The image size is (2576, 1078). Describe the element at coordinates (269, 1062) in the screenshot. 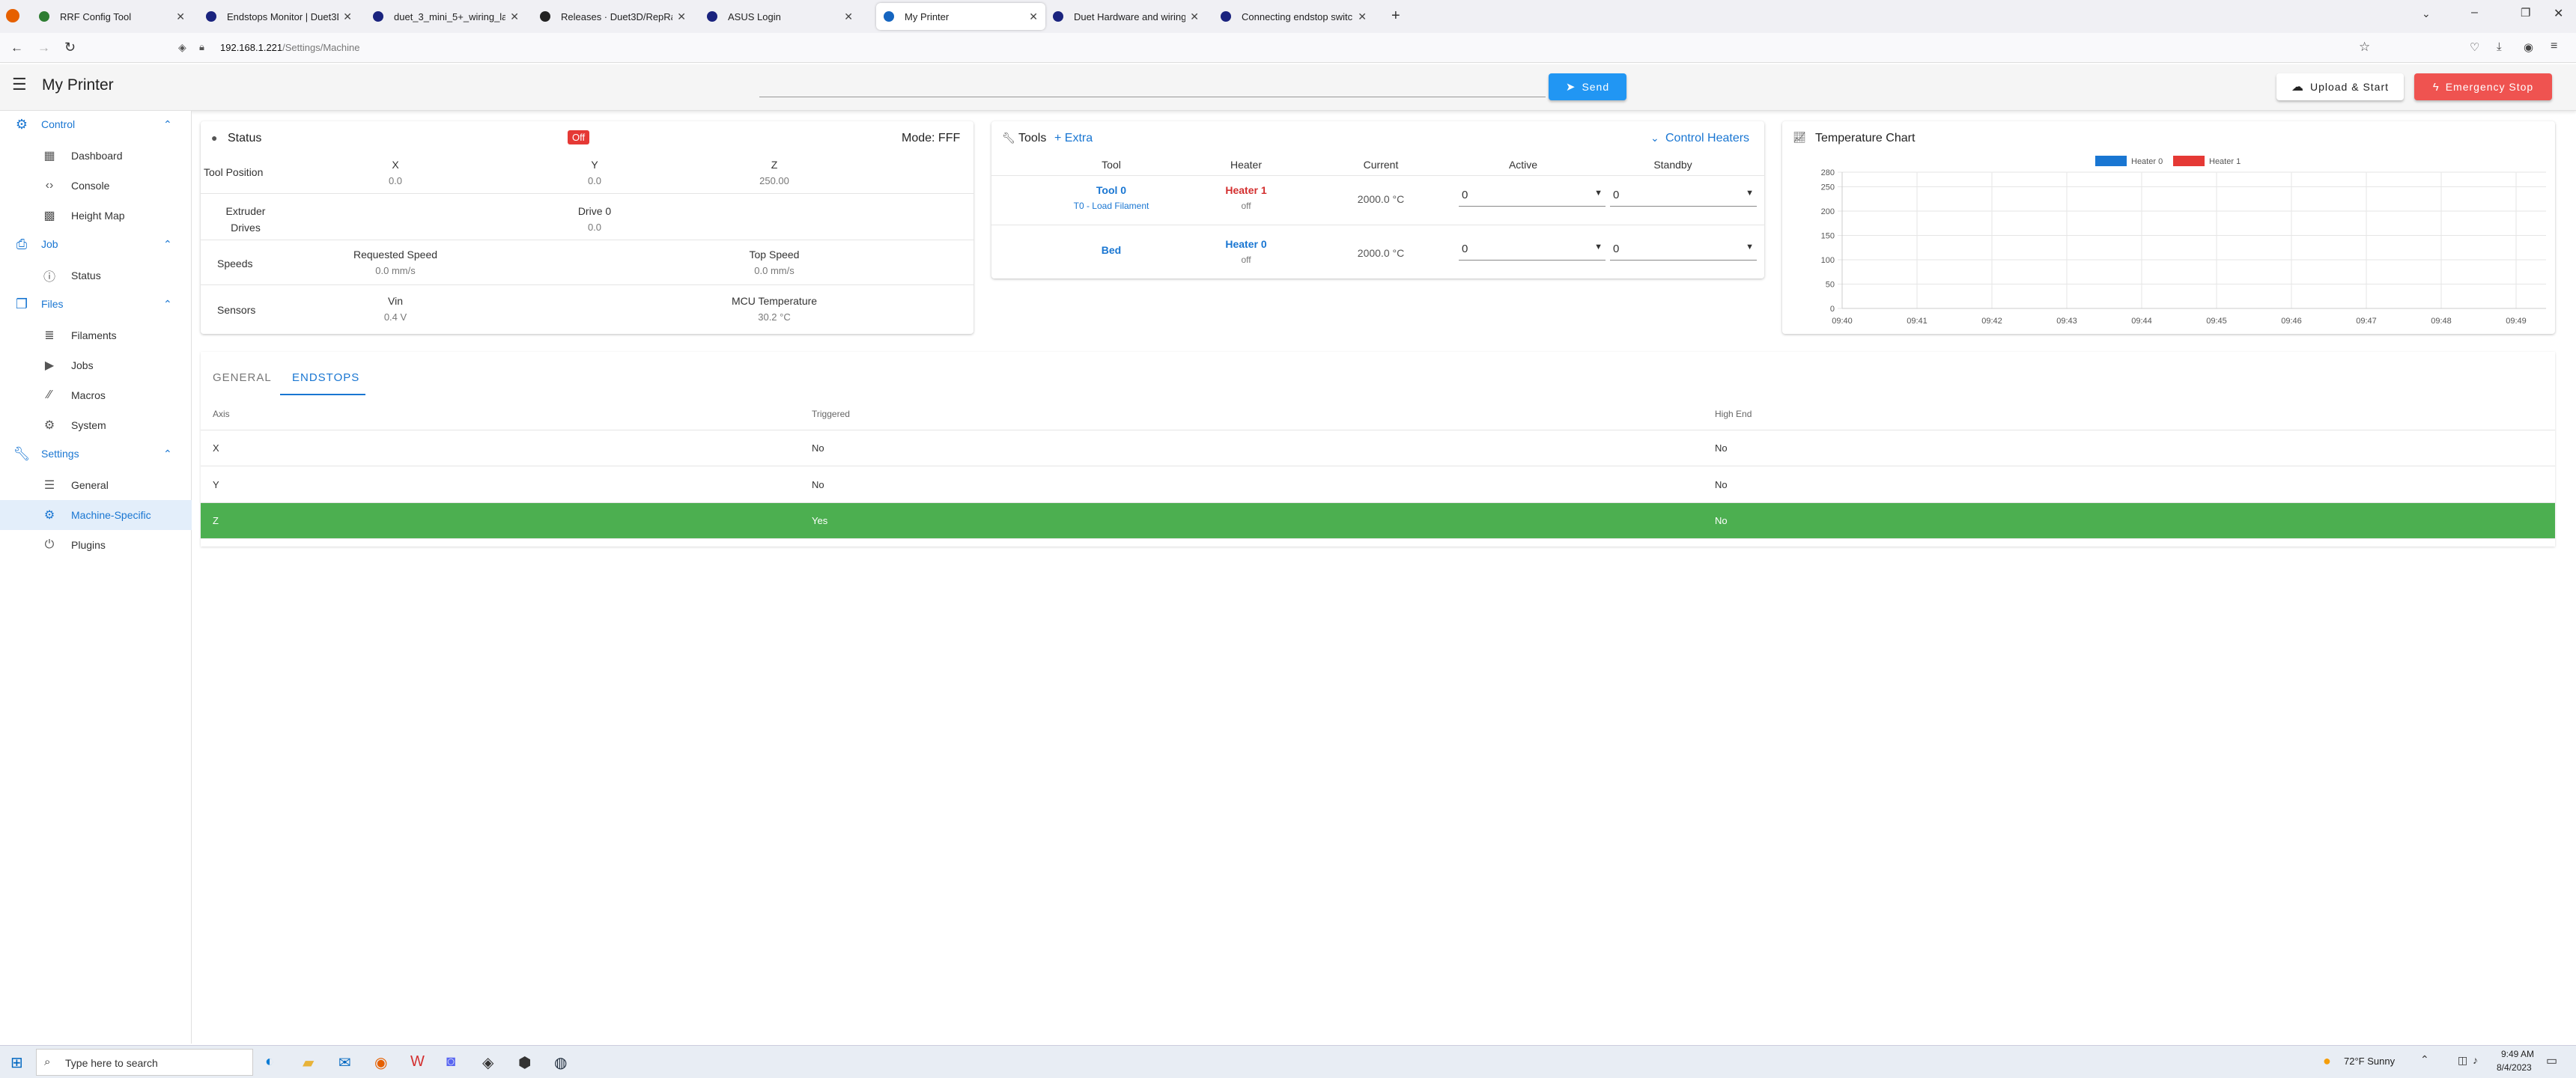

I see `edge-icon: ◐` at that location.